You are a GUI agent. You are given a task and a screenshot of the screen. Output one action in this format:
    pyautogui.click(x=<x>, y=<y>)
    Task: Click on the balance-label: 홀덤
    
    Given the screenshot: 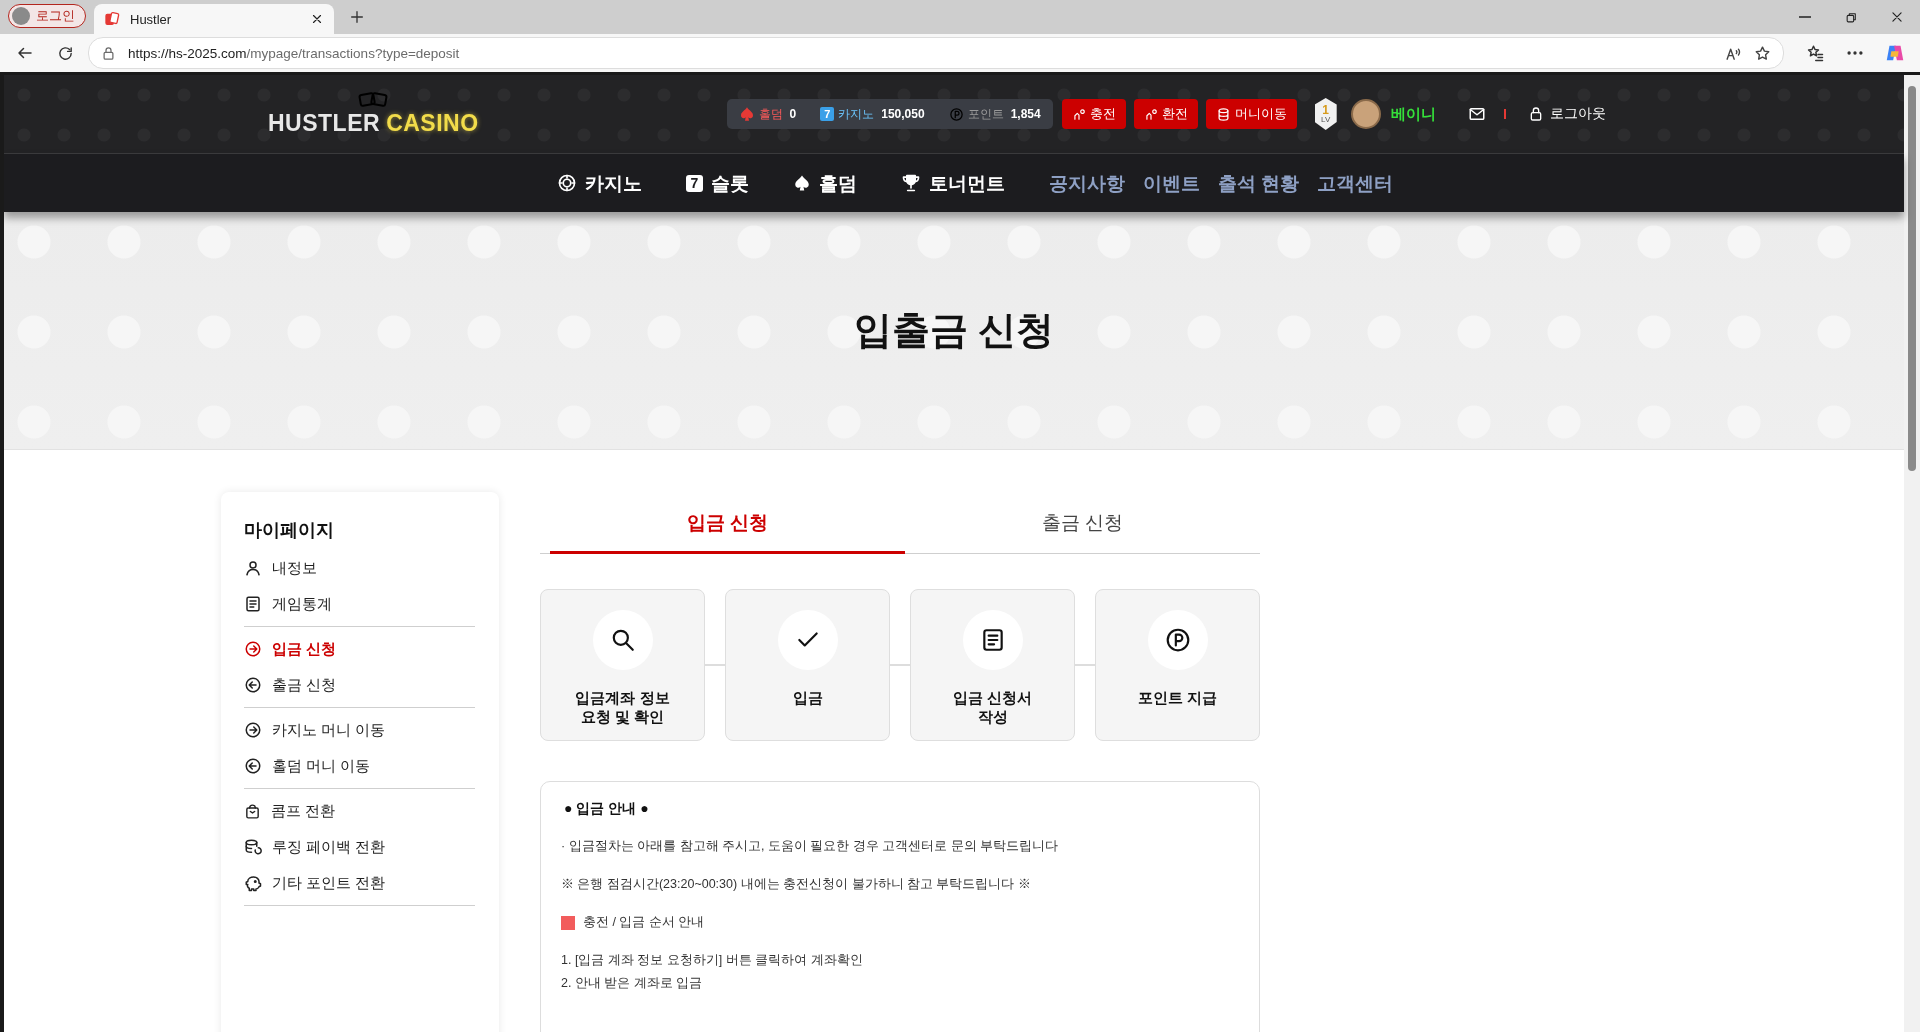 What is the action you would take?
    pyautogui.click(x=770, y=114)
    